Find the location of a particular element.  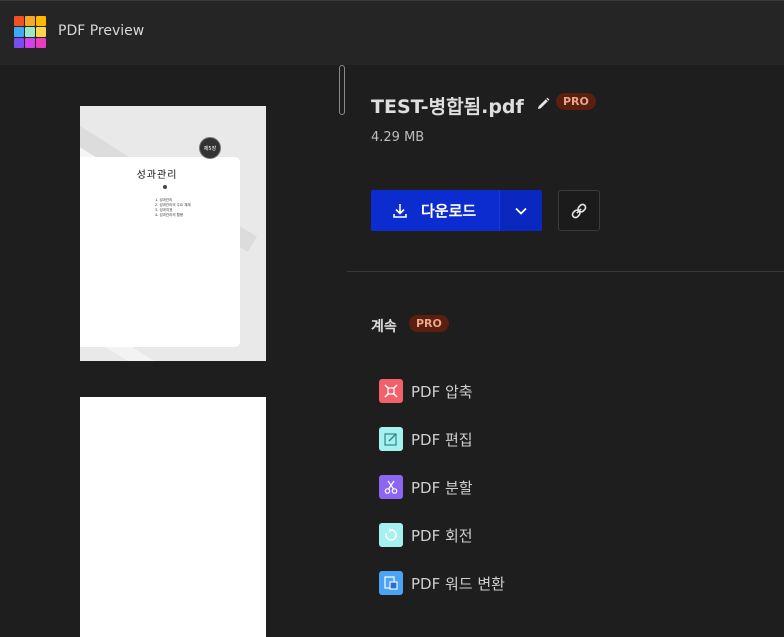

edit-icon is located at coordinates (391, 439).